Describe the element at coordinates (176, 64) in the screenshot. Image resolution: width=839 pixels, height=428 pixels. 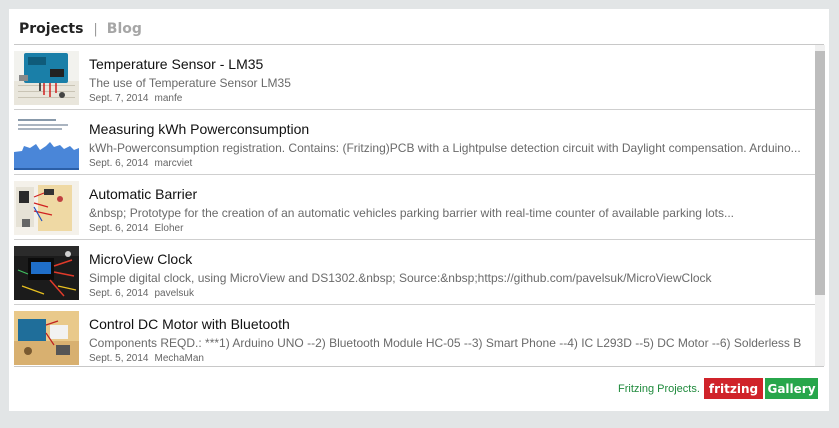
I see `project-title: Temperature Sensor - LM35` at that location.